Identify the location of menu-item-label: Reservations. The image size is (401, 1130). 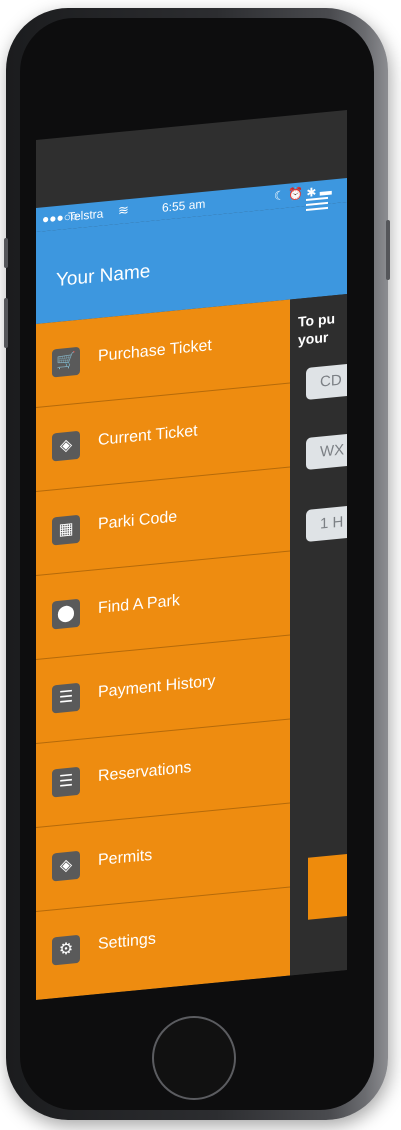
(145, 772).